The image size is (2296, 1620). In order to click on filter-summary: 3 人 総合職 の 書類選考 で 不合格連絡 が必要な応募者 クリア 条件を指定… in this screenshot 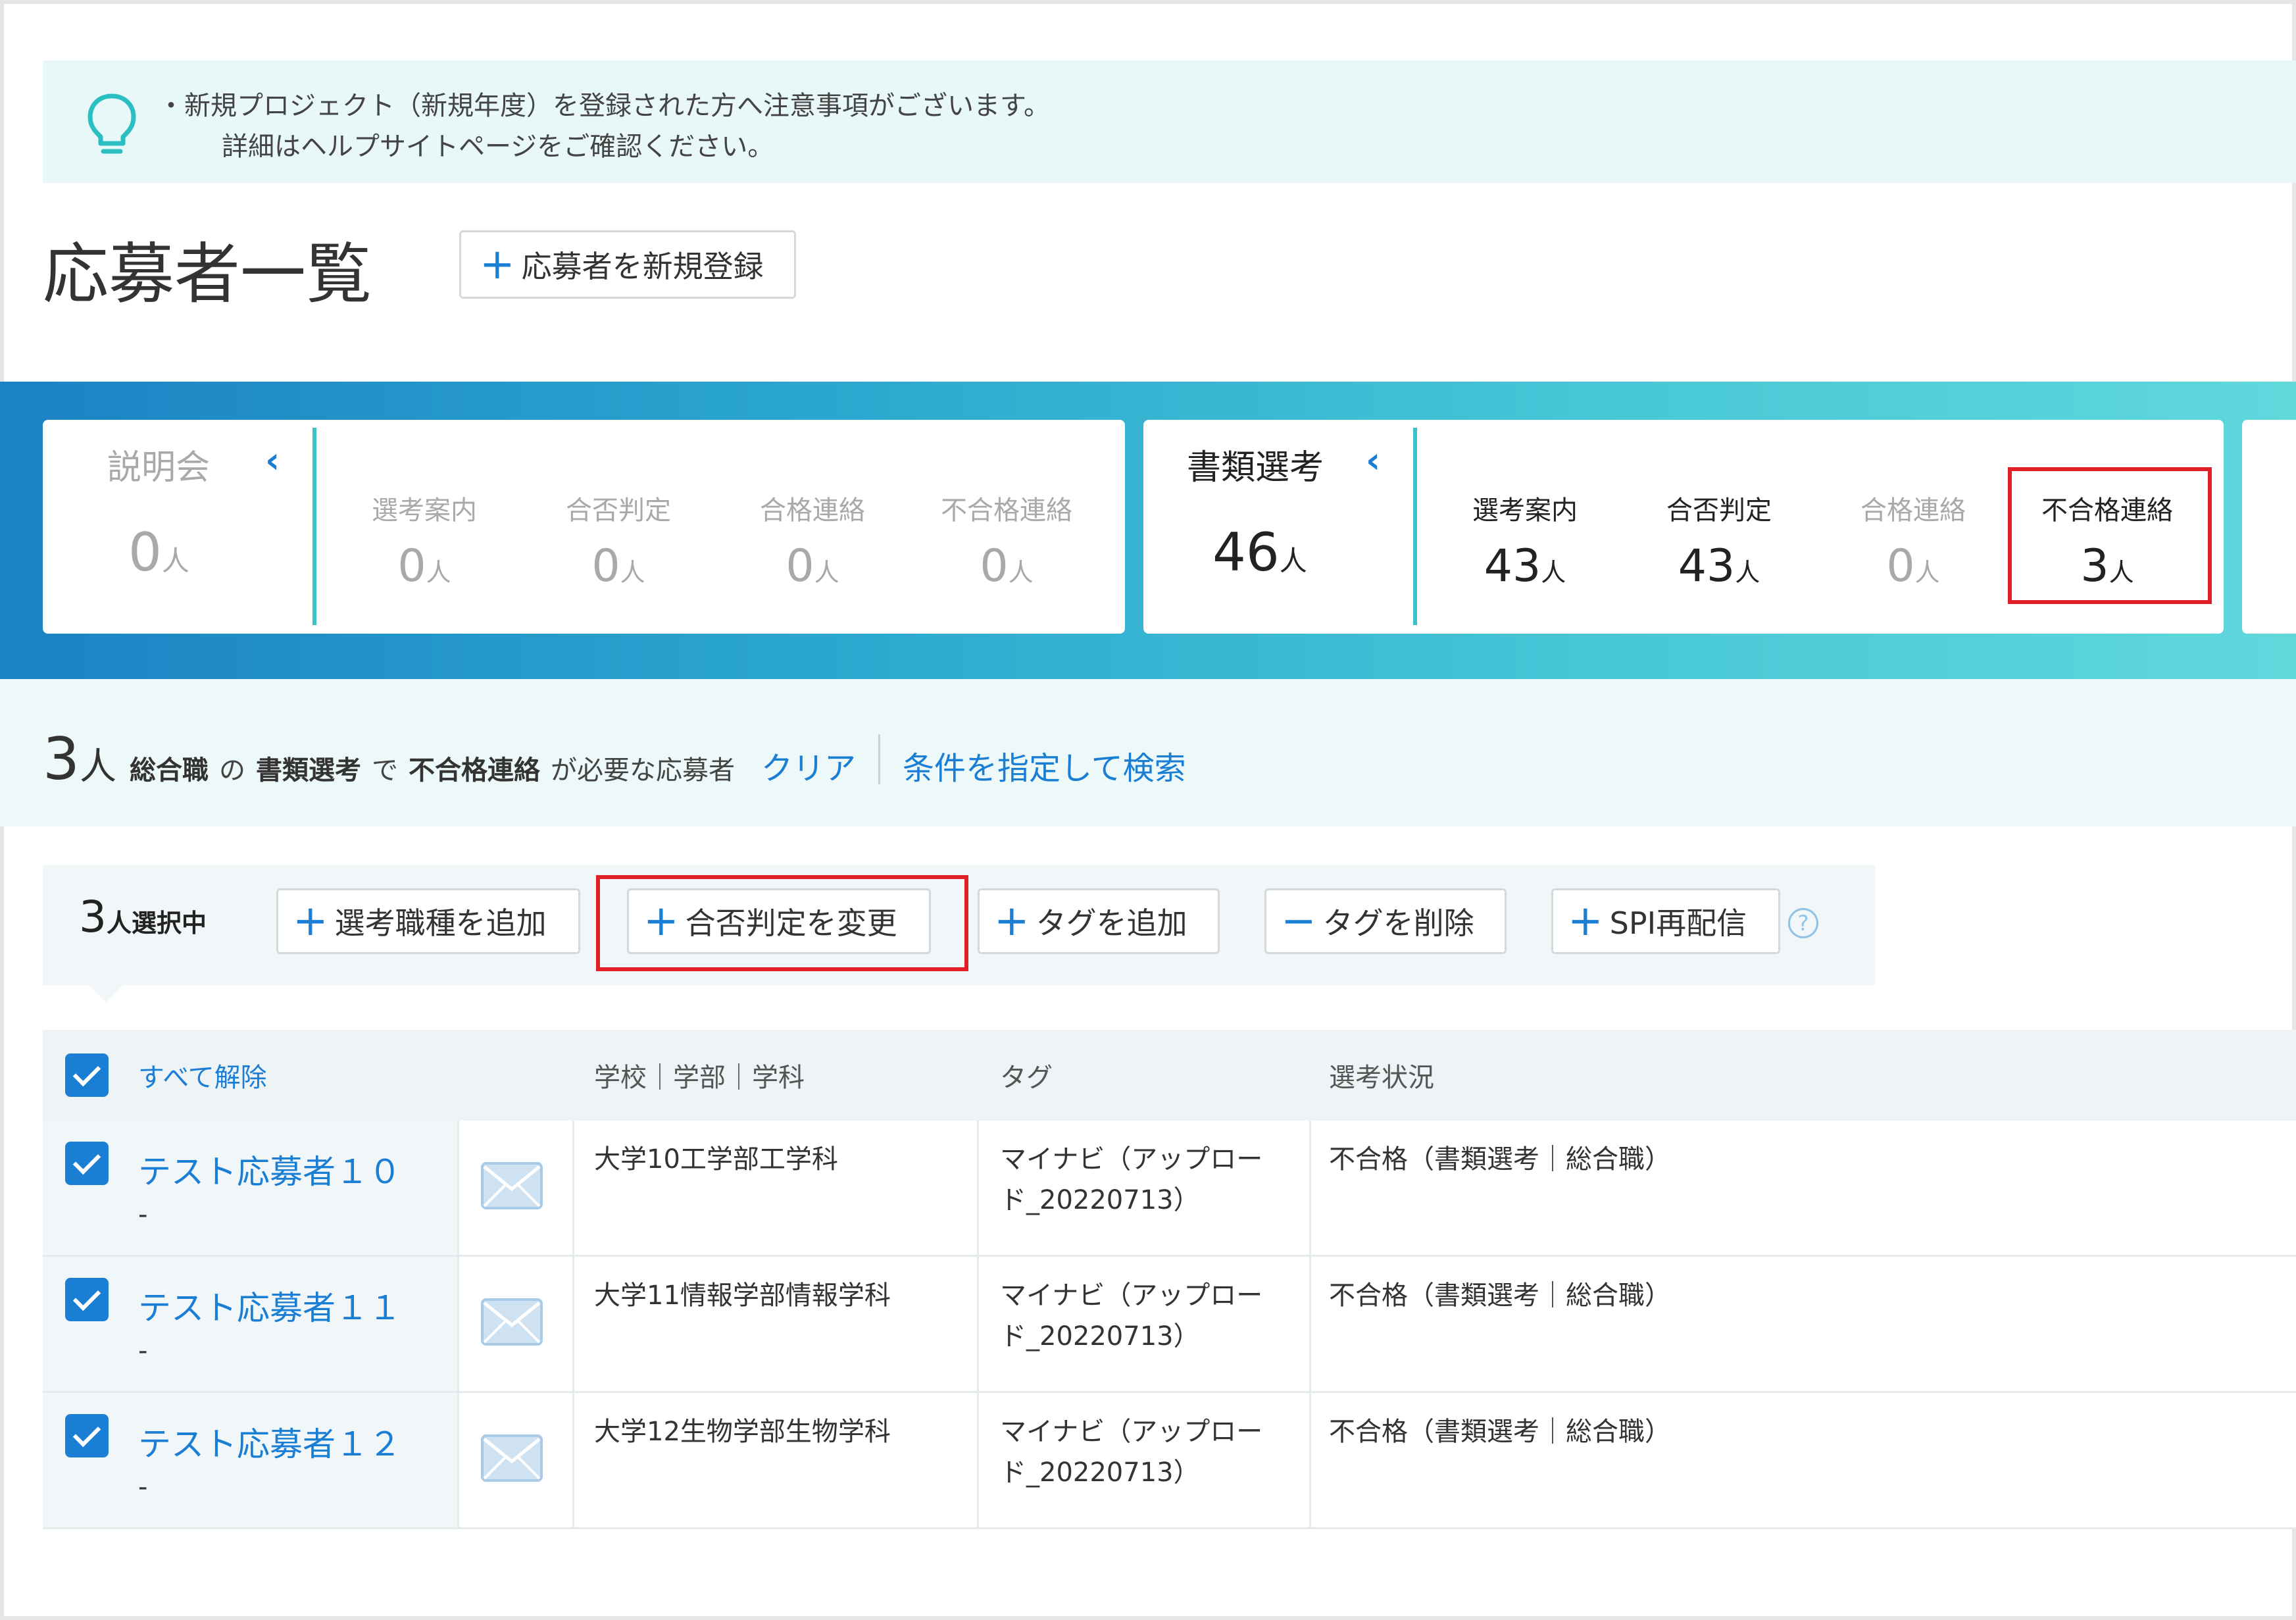, I will do `click(1148, 752)`.